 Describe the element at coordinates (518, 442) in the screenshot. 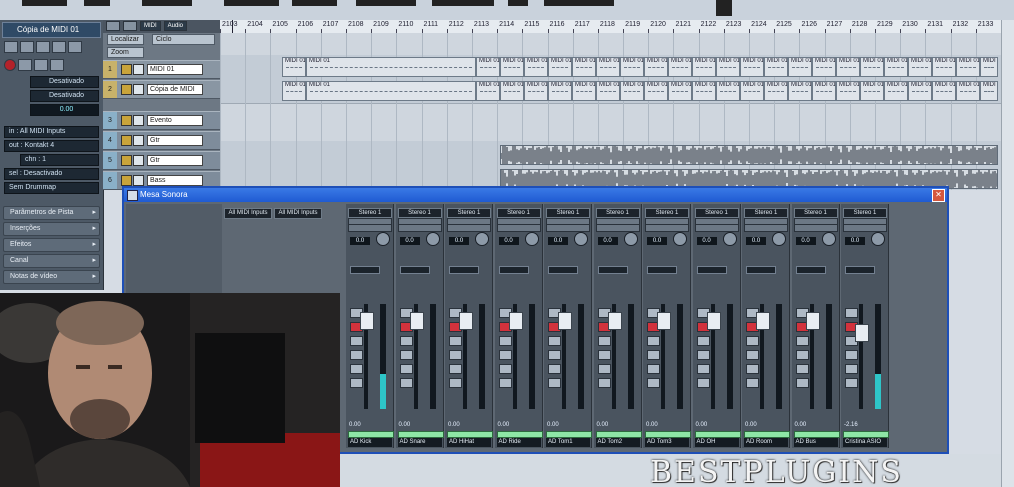

I see `channel-name: AD Ride` at that location.